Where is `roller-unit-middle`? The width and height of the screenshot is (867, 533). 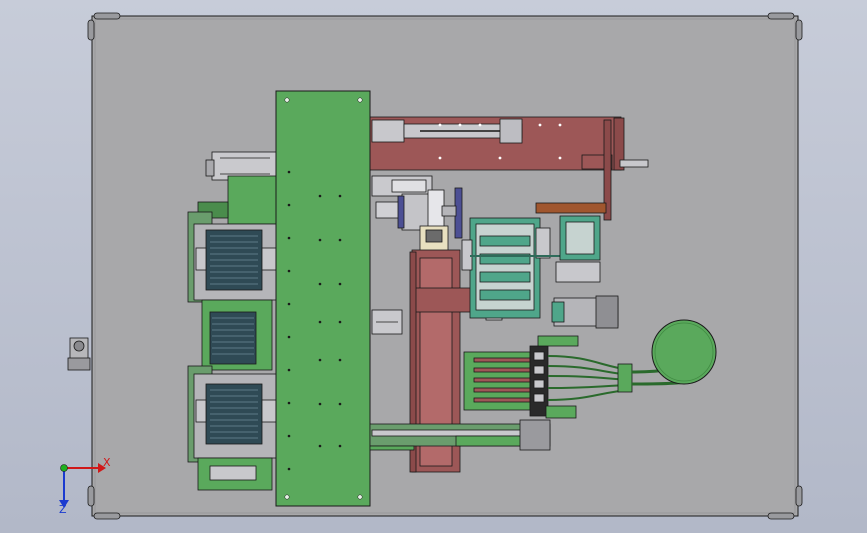
roller-unit-middle is located at coordinates (237, 335).